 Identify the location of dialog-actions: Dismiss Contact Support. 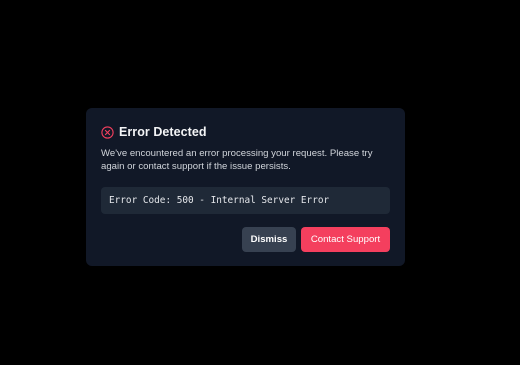
(316, 239).